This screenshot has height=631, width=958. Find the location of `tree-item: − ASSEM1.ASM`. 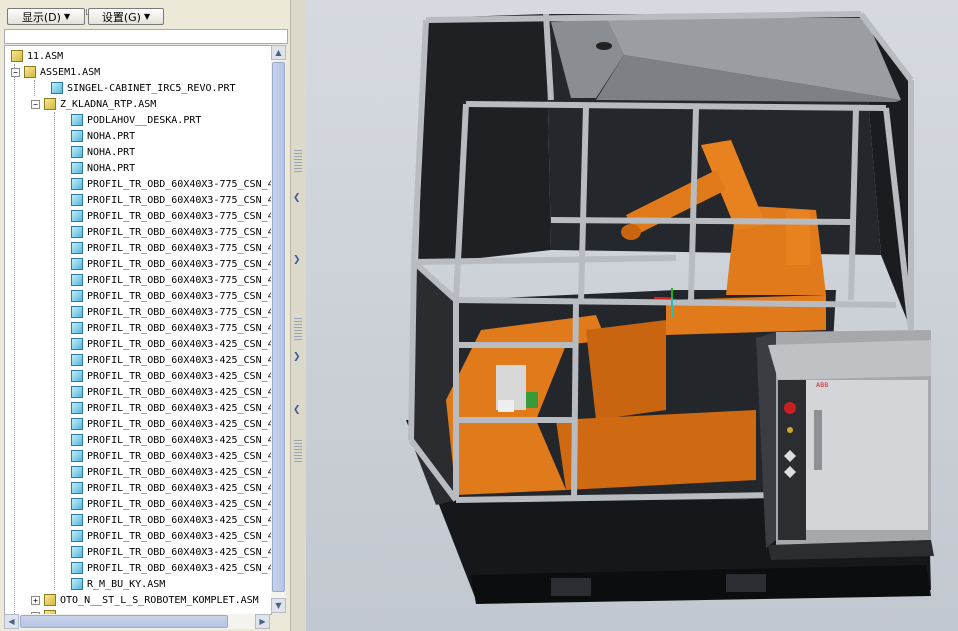

tree-item: − ASSEM1.ASM is located at coordinates (55, 72).